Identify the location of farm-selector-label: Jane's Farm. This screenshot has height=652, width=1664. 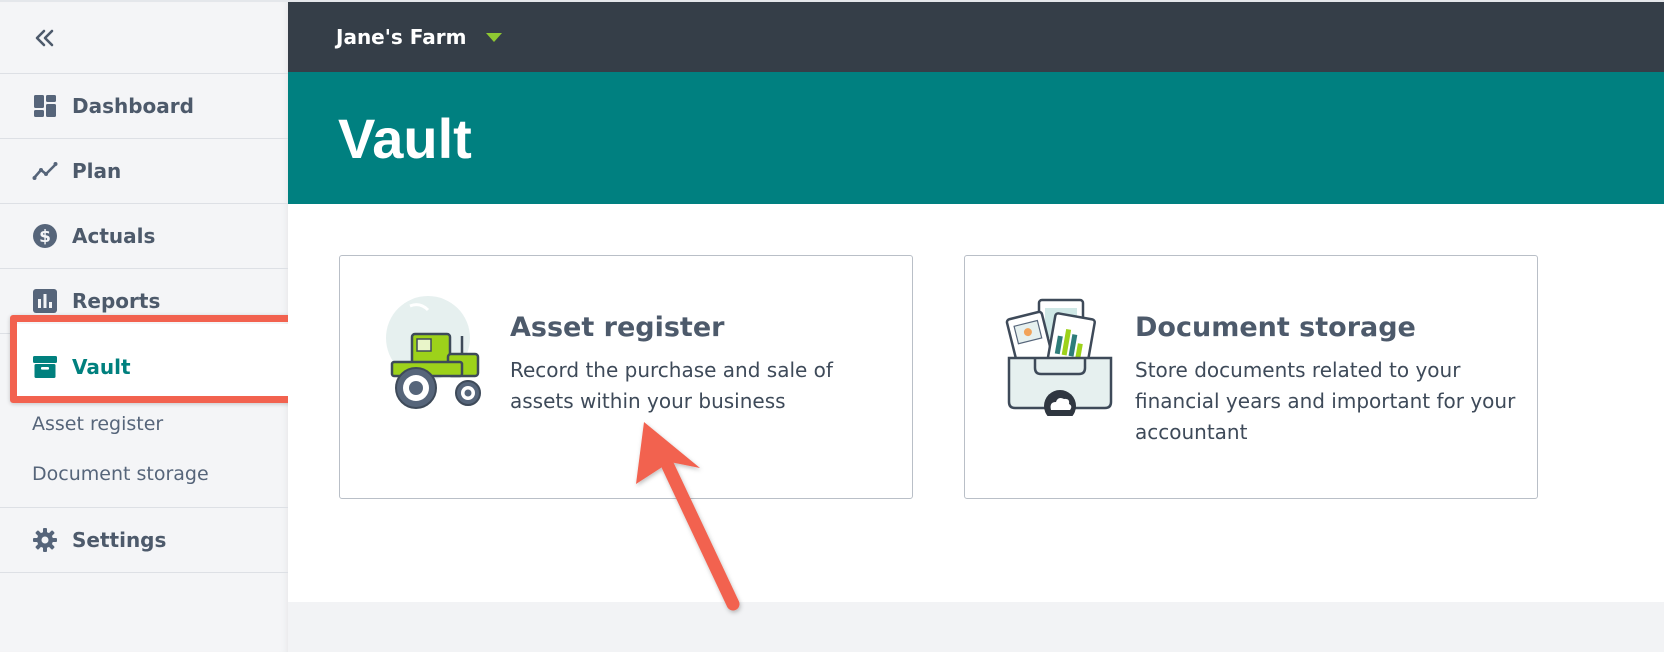
(401, 37).